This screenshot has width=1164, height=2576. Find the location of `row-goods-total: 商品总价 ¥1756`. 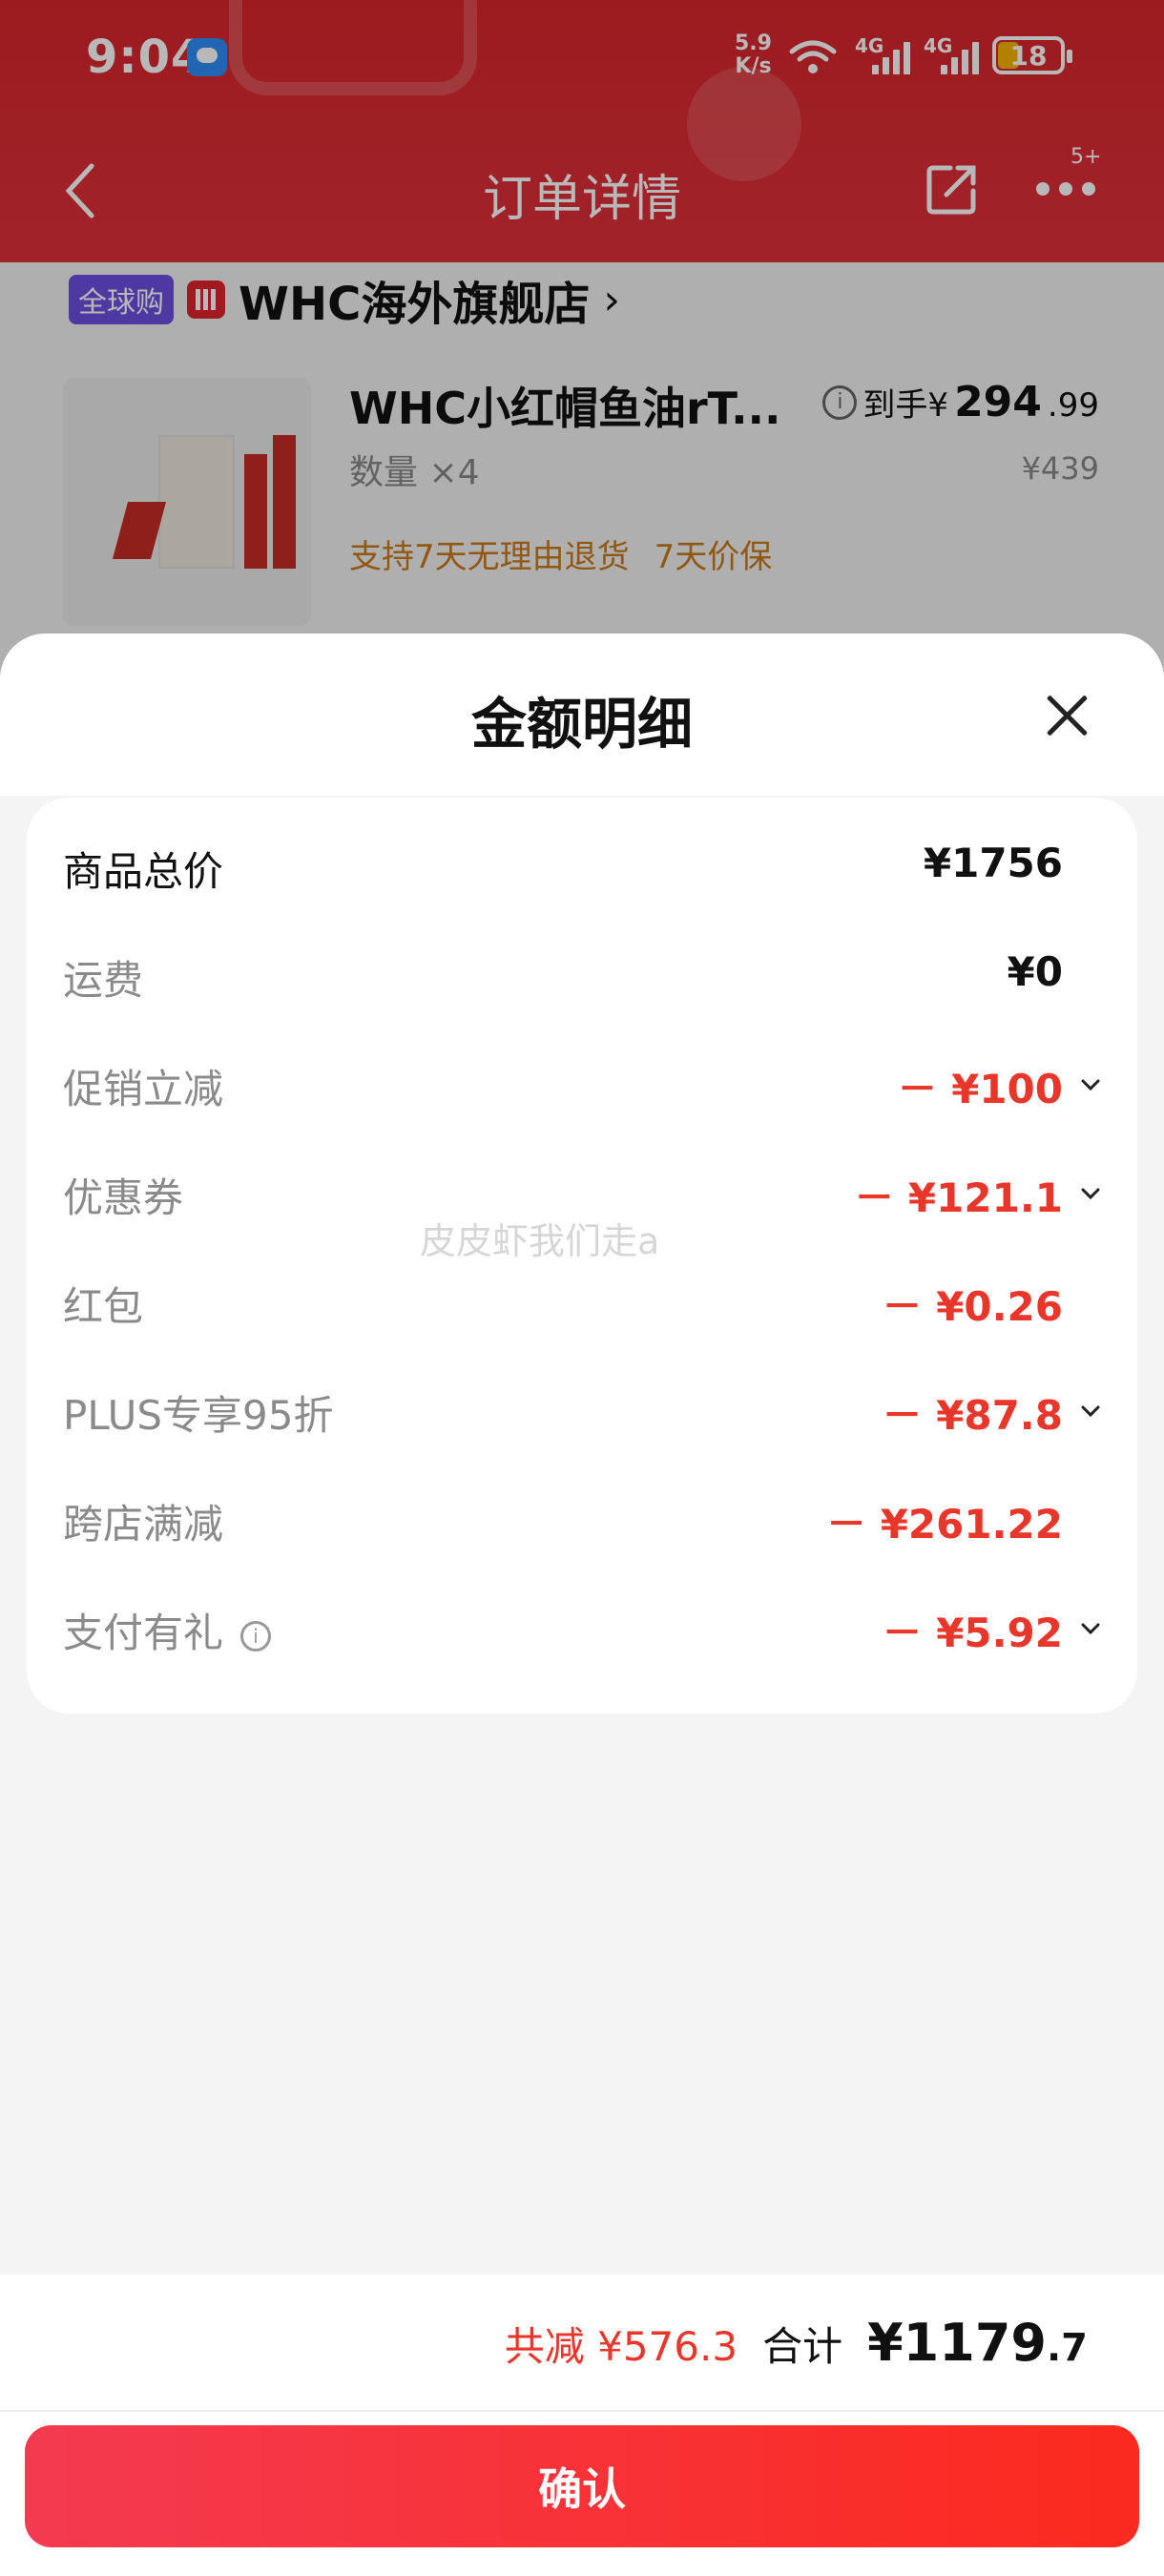

row-goods-total: 商品总价 ¥1756 is located at coordinates (582, 865).